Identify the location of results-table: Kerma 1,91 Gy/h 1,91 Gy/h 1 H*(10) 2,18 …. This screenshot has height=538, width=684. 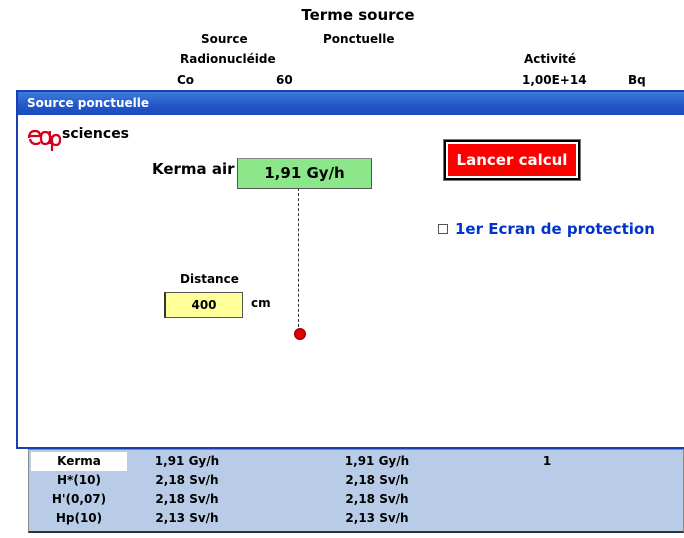
(356, 491).